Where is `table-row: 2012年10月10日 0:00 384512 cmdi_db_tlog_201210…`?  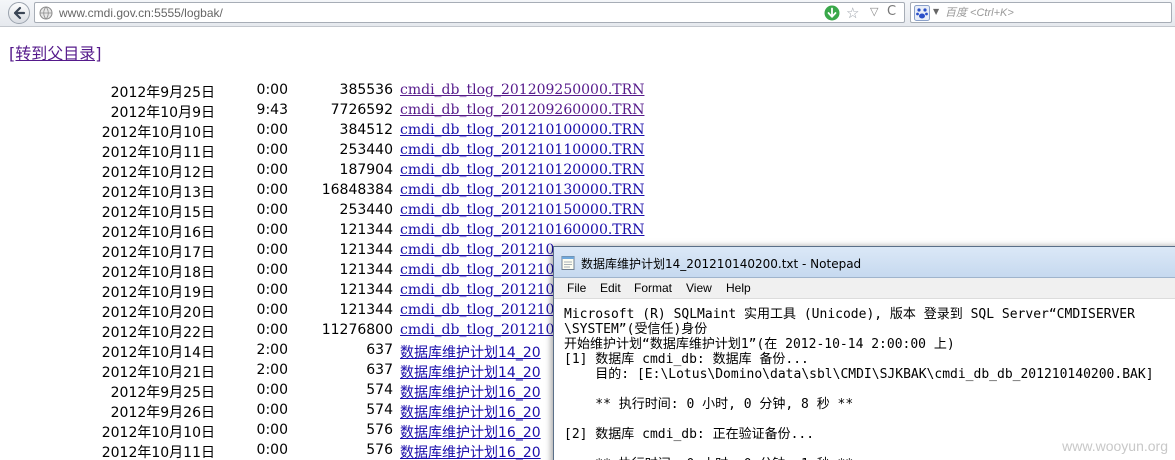 table-row: 2012年10月10日 0:00 384512 cmdi_db_tlog_201210… is located at coordinates (587, 130).